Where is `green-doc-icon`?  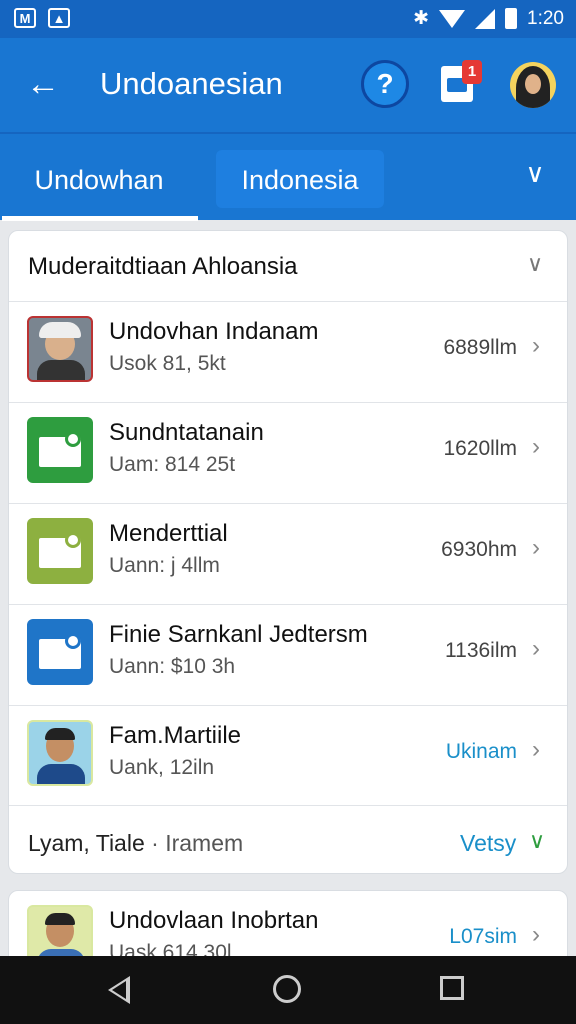
green-doc-icon is located at coordinates (60, 450).